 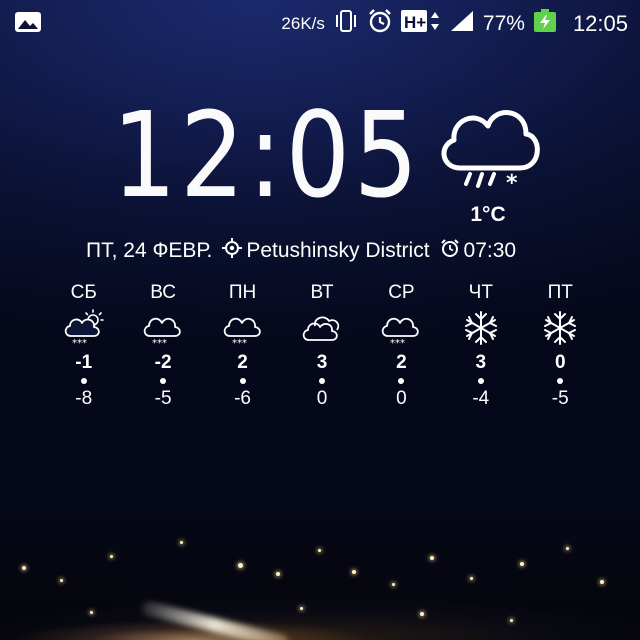 I want to click on image-icon, so click(x=28, y=25).